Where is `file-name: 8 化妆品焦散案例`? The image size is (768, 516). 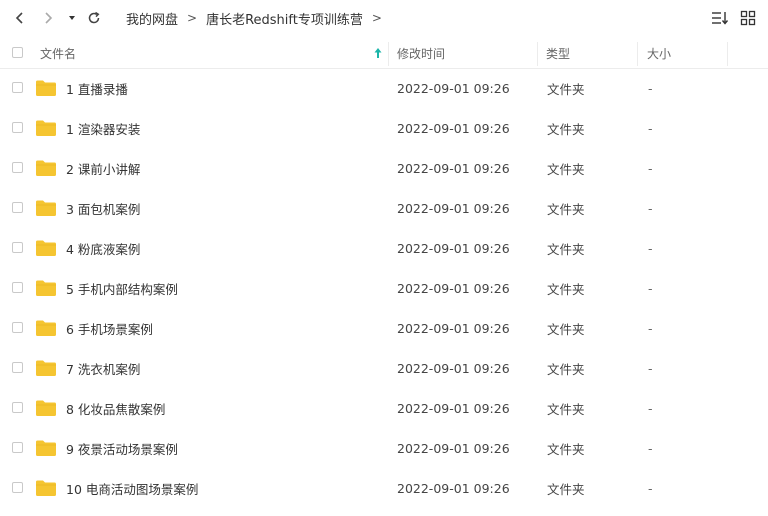
file-name: 8 化妆品焦散案例 is located at coordinates (115, 408).